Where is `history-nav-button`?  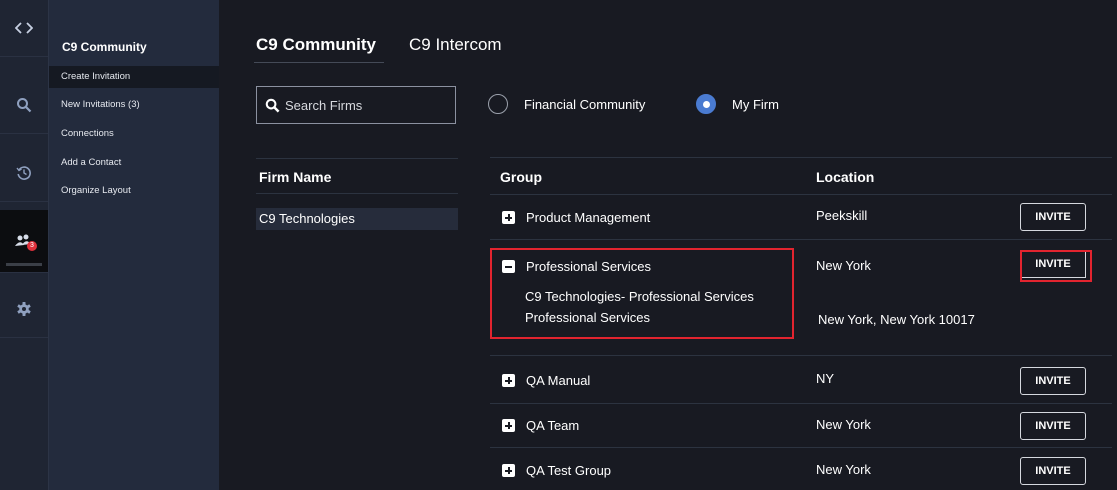
history-nav-button is located at coordinates (24, 173).